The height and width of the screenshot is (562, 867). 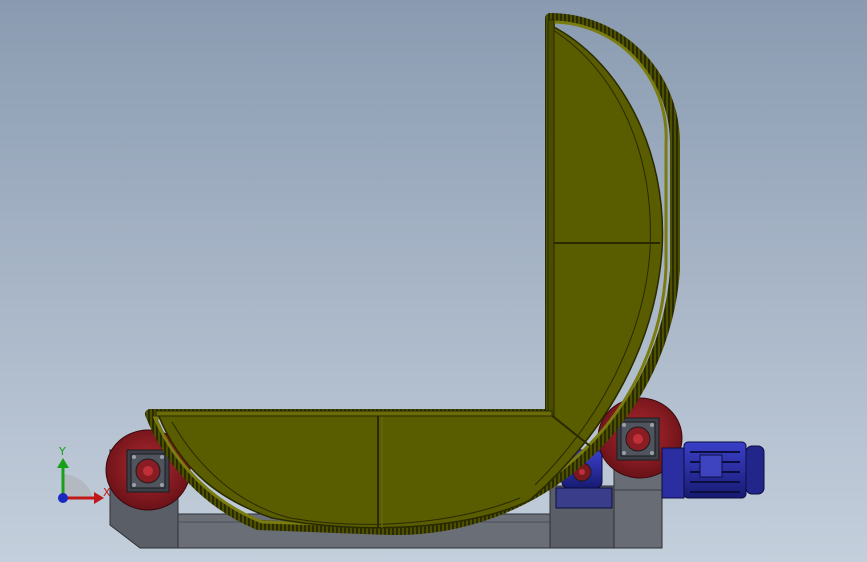 I want to click on drive-motor, so click(x=713, y=470).